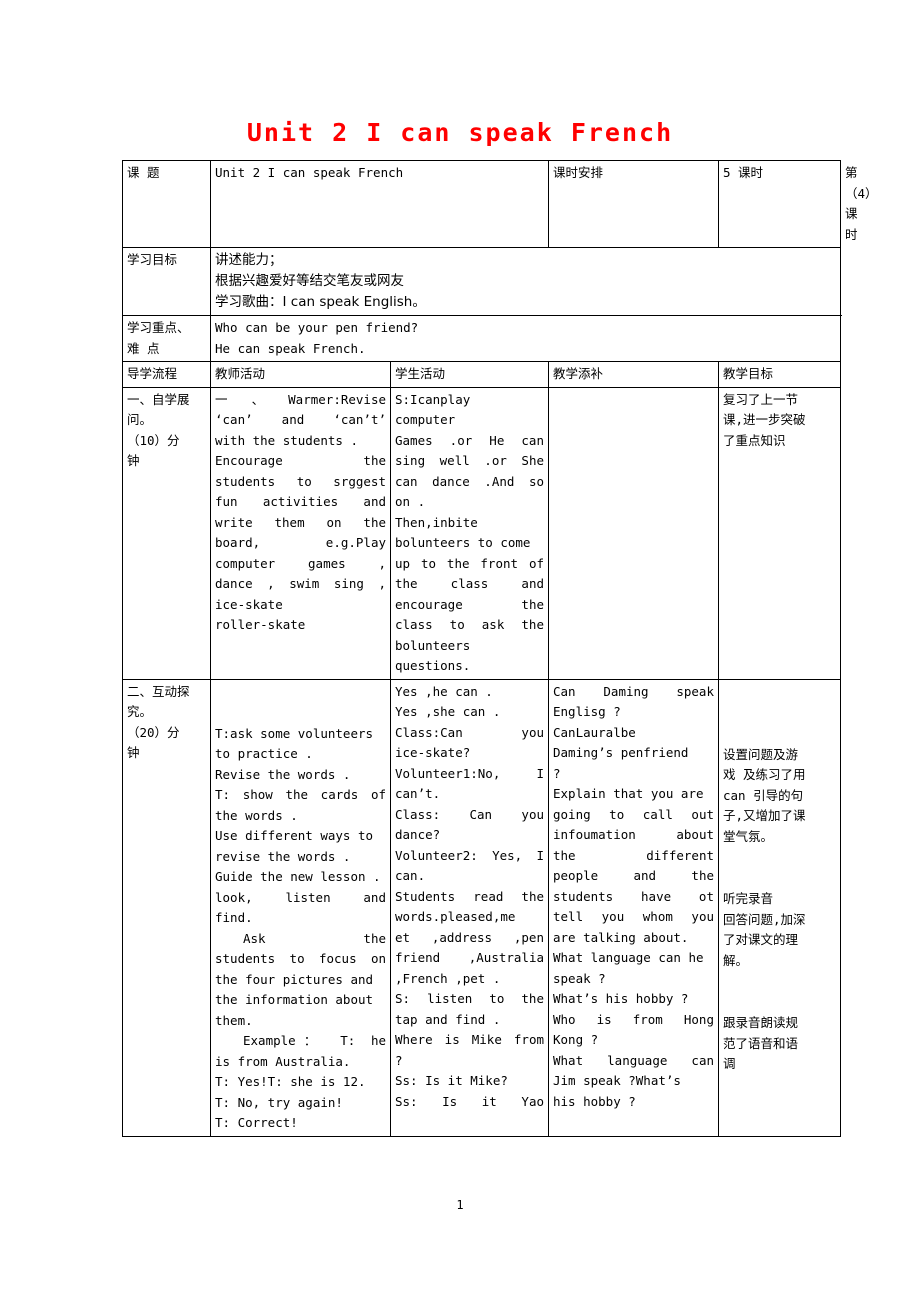 This screenshot has height=1302, width=920. I want to click on focus-line-2: He can speak French., so click(290, 348).